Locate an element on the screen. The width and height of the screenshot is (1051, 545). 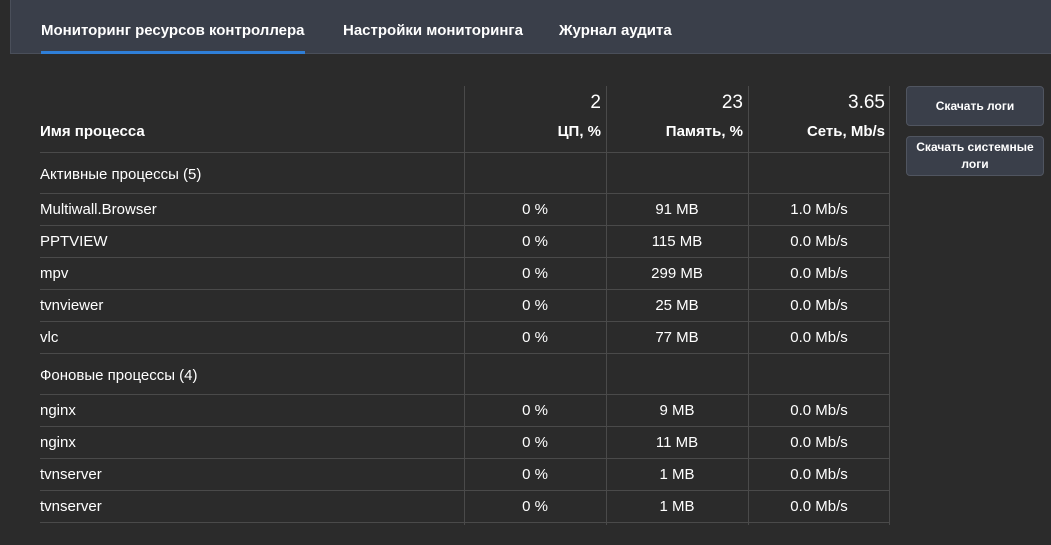
table-row: vlc 0 % 77 MB 0.0 Mb/s is located at coordinates (465, 338).